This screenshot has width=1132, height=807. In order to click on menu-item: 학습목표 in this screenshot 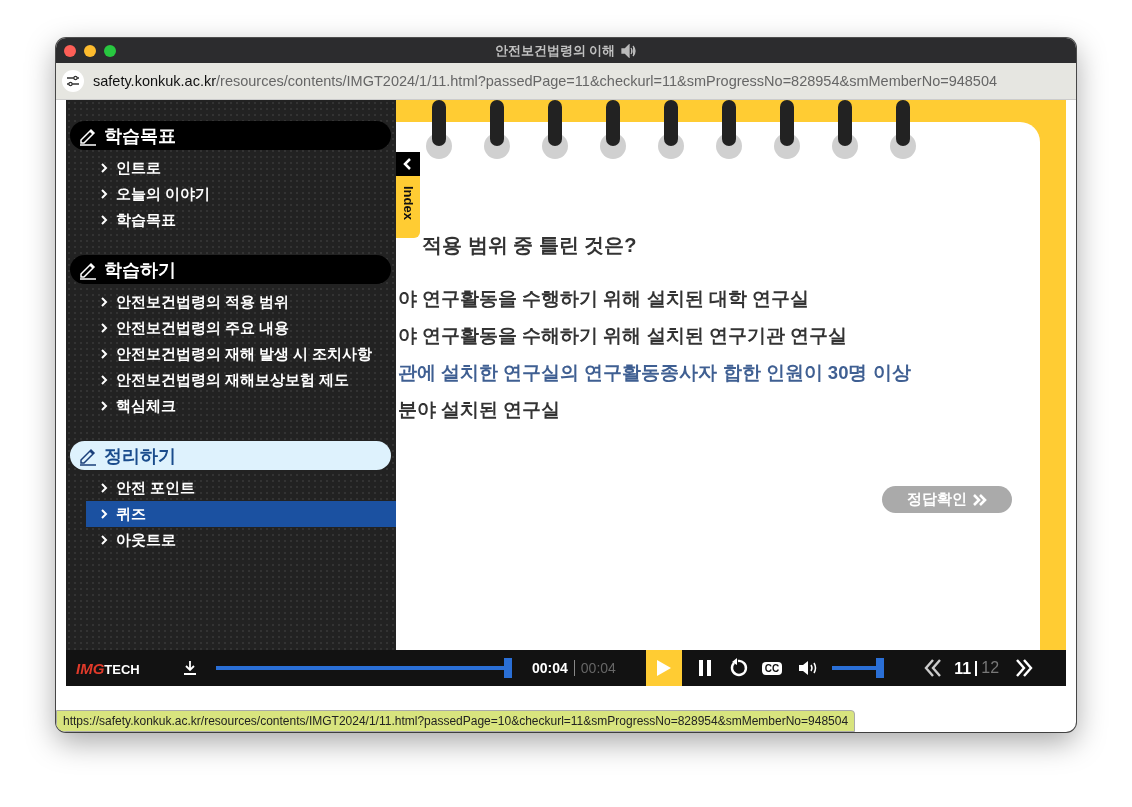, I will do `click(241, 220)`.